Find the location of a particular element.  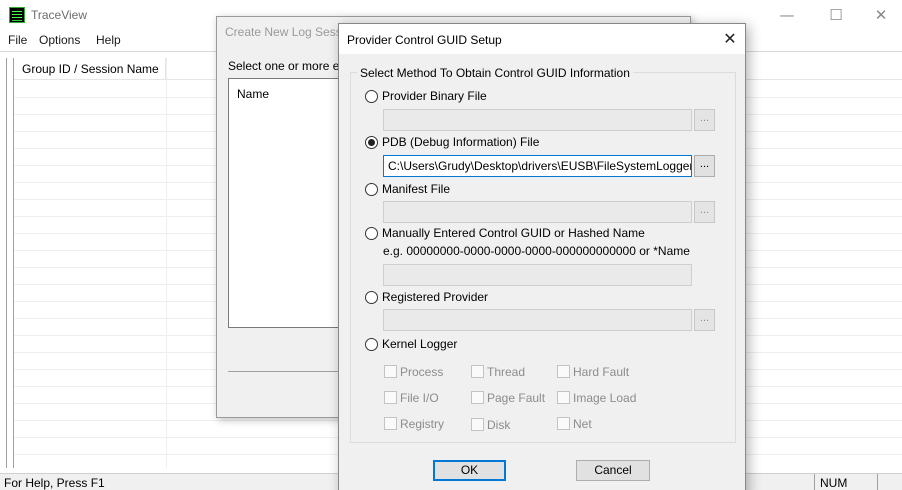

radio-manual-guid-indicator is located at coordinates (371, 233).